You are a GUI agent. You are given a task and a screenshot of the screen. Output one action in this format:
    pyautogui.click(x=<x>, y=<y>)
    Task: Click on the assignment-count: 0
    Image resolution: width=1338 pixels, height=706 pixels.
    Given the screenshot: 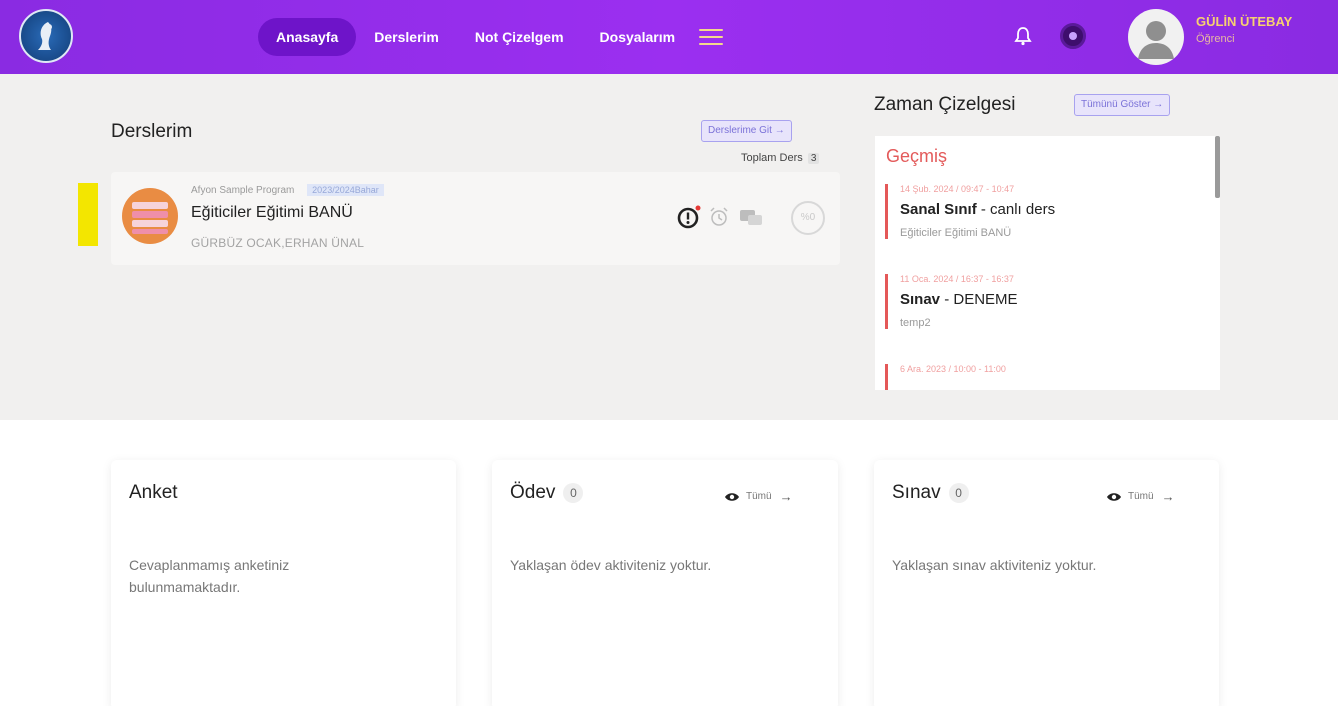 What is the action you would take?
    pyautogui.click(x=573, y=492)
    